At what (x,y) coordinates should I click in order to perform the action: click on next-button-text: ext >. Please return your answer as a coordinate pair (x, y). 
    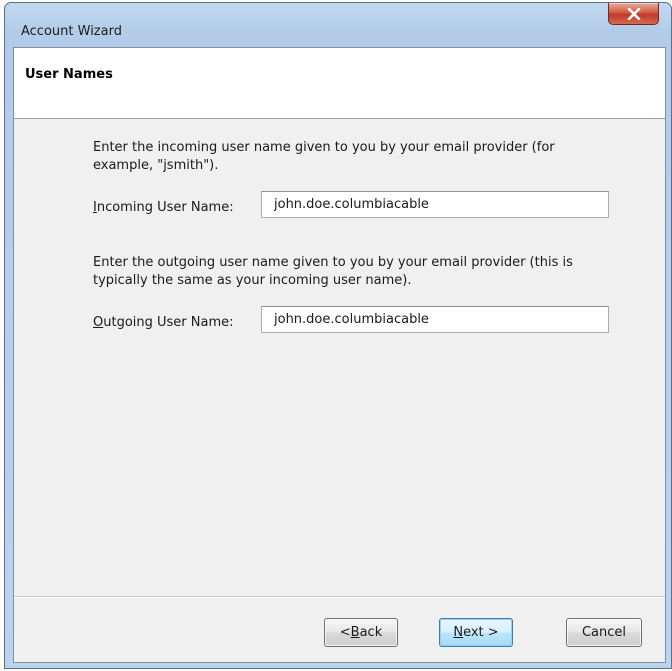
    Looking at the image, I should click on (481, 632).